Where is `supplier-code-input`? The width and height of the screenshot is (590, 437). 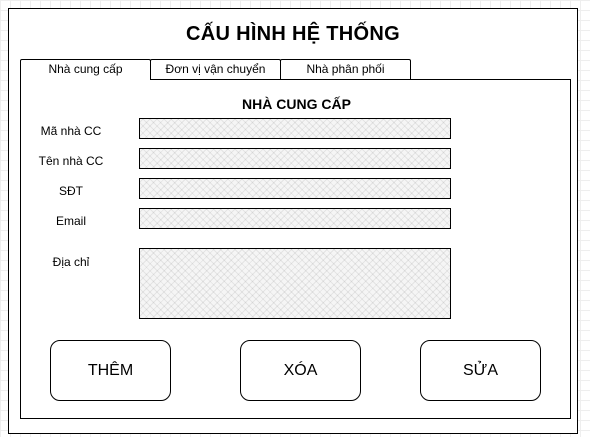
supplier-code-input is located at coordinates (295, 128).